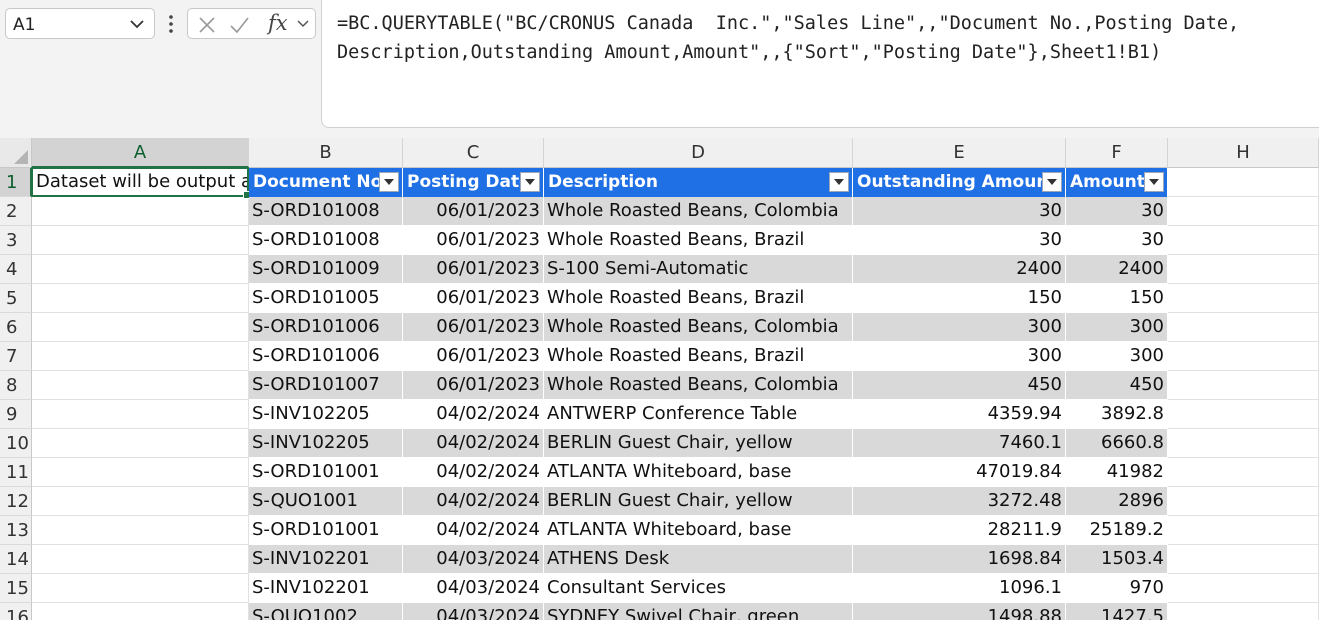 This screenshot has height=620, width=1319. Describe the element at coordinates (959, 414) in the screenshot. I see `table-cell: 4359.94` at that location.